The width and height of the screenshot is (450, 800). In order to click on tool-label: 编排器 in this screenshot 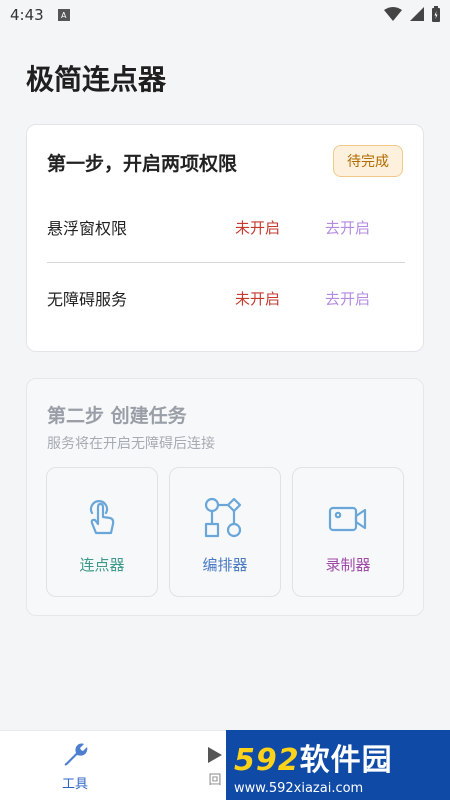, I will do `click(225, 565)`.